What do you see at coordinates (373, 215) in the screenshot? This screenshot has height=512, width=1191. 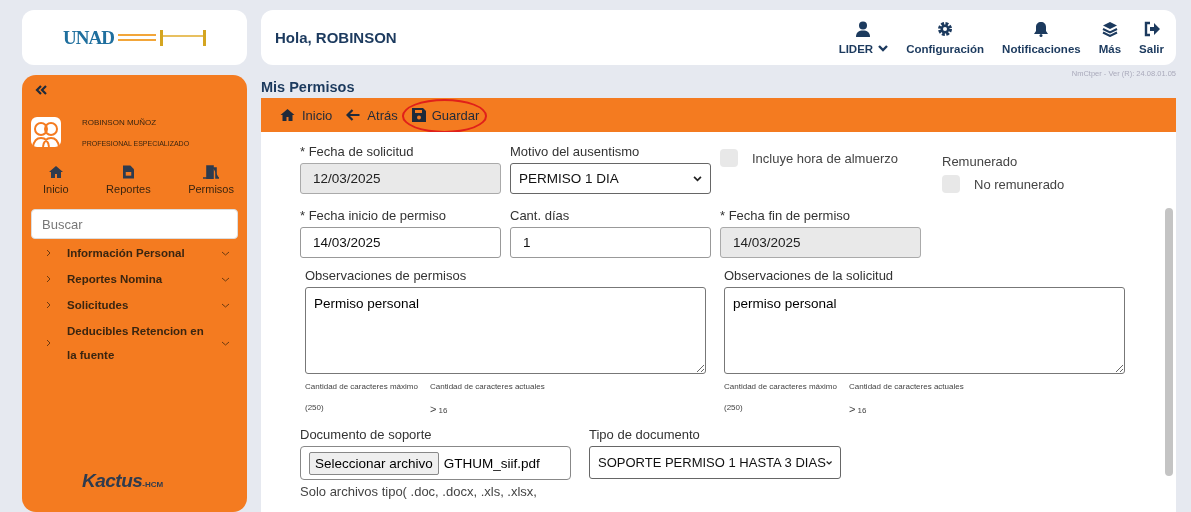 I see `field-label: * Fecha inicio de permiso` at bounding box center [373, 215].